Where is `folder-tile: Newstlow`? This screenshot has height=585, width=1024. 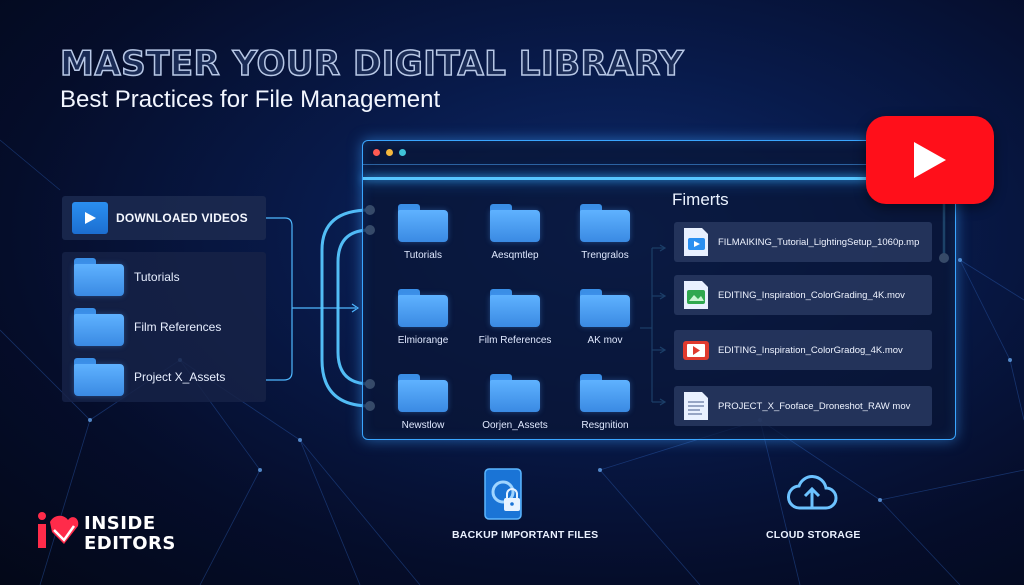 folder-tile: Newstlow is located at coordinates (423, 402).